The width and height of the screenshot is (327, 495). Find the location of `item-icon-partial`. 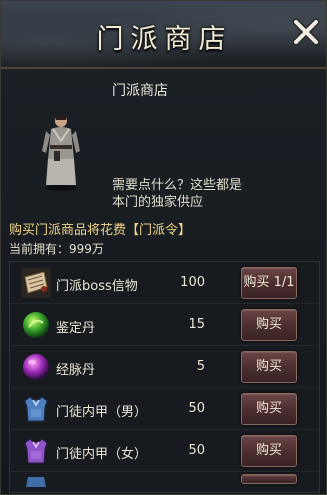

item-icon-partial is located at coordinates (36, 482).